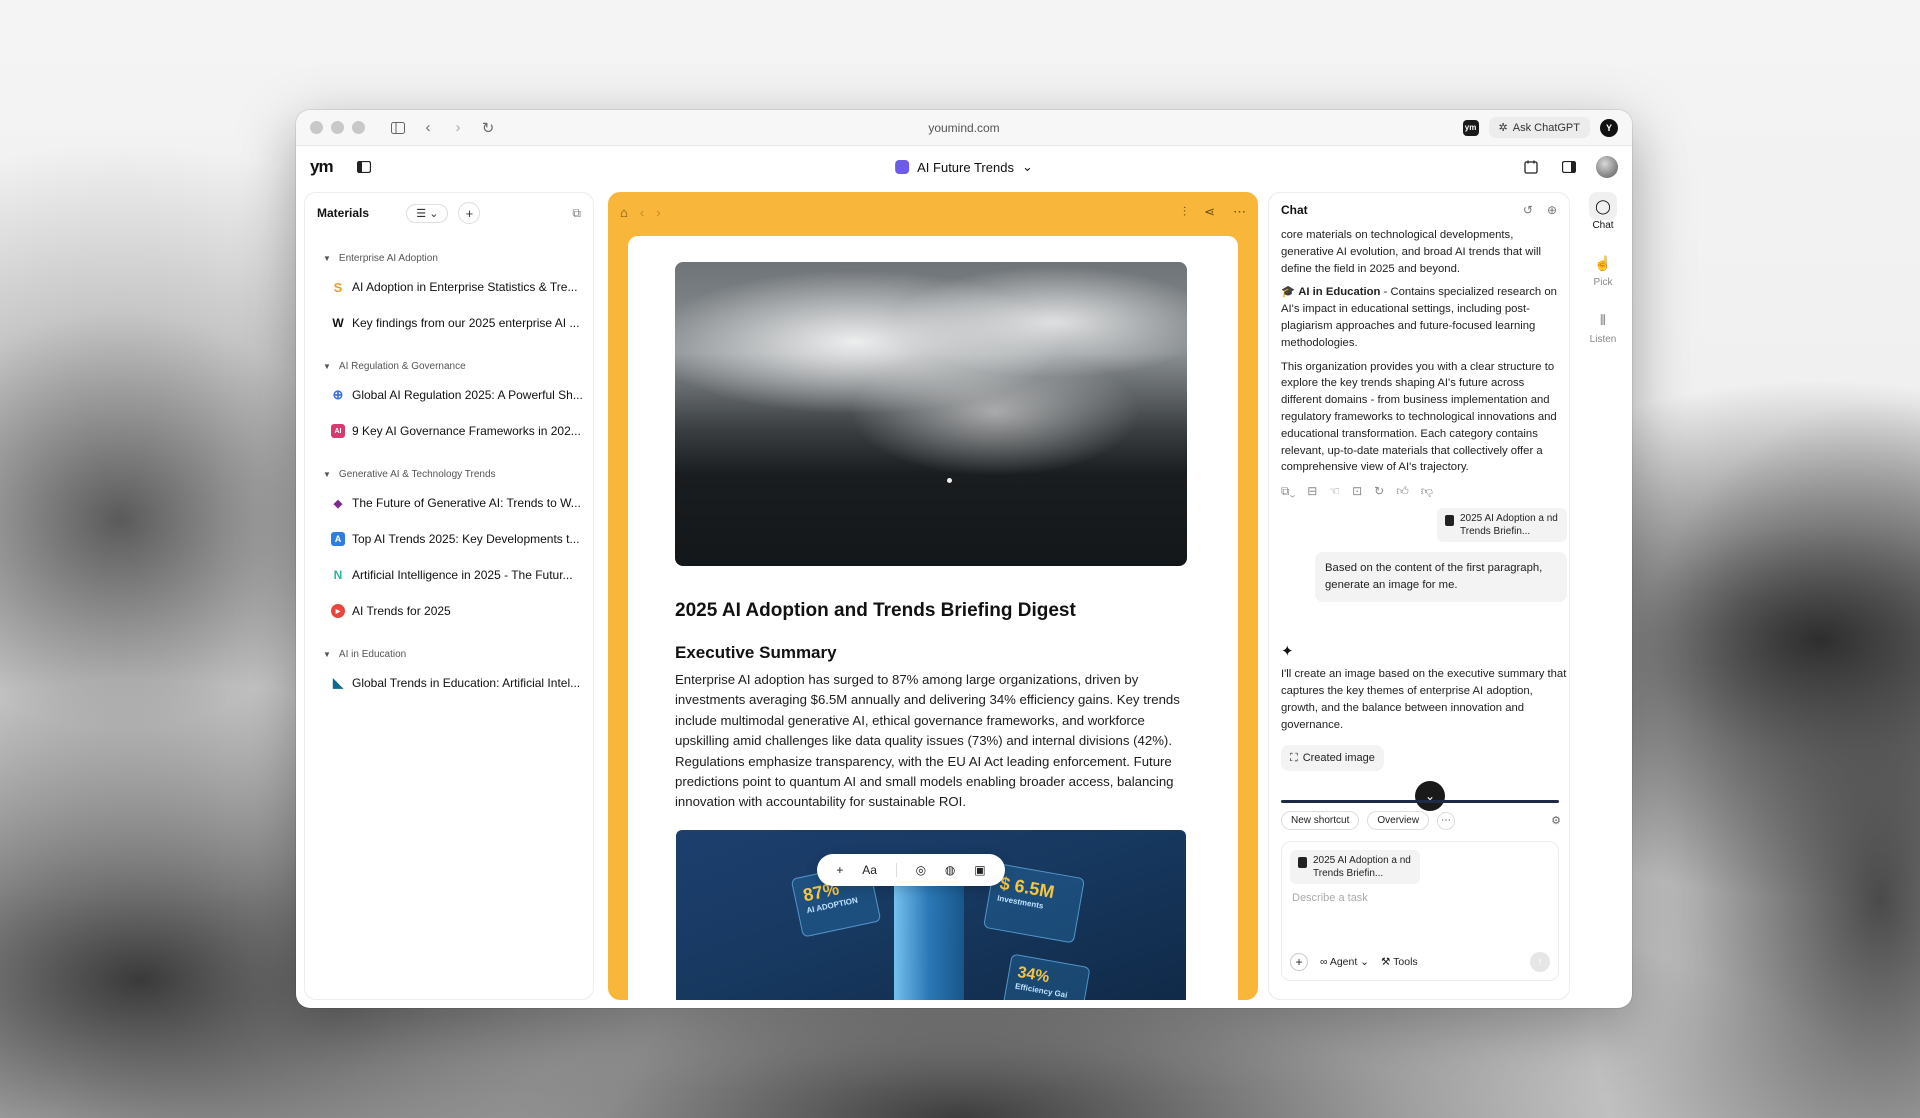 Image resolution: width=1920 pixels, height=1118 pixels. Describe the element at coordinates (1552, 210) in the screenshot. I see `new-chat-icon: ⊕` at that location.